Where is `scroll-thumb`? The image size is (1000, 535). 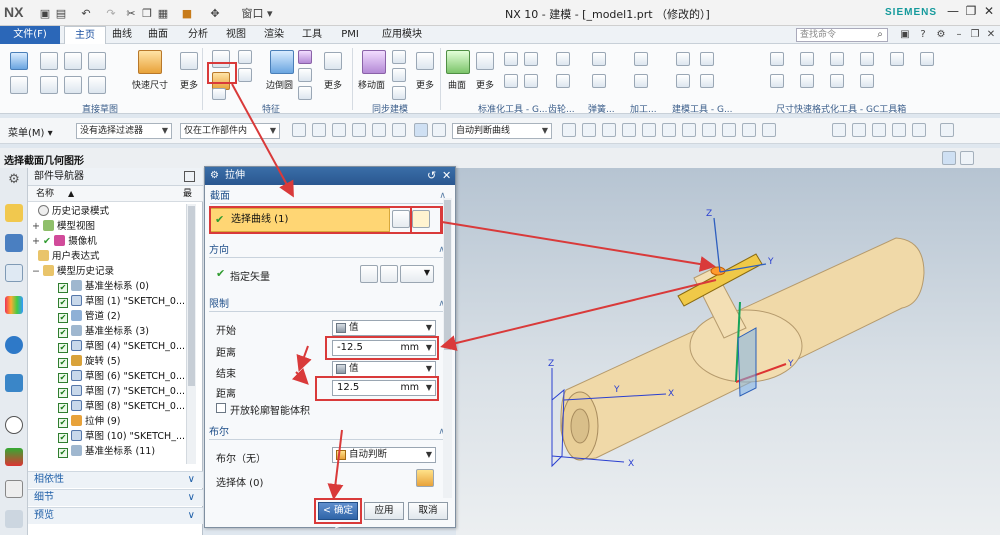 scroll-thumb is located at coordinates (191, 296).